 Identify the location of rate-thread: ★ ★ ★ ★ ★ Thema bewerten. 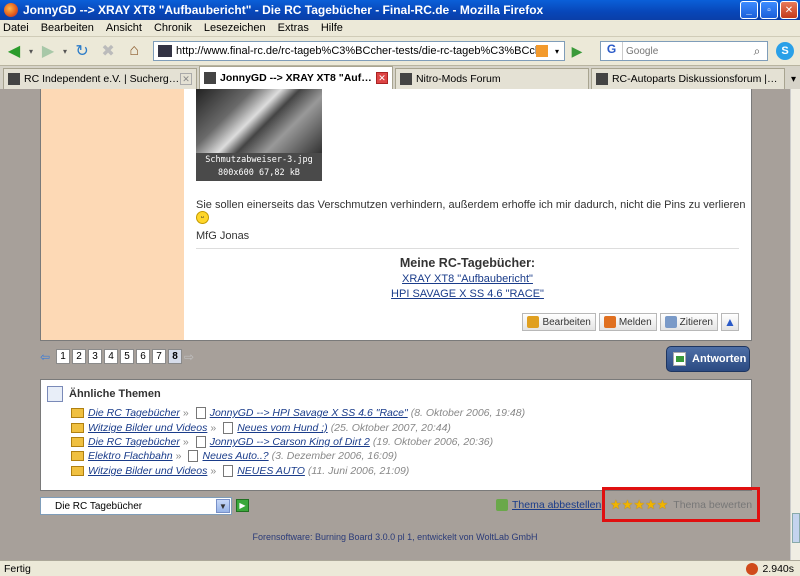
(681, 504).